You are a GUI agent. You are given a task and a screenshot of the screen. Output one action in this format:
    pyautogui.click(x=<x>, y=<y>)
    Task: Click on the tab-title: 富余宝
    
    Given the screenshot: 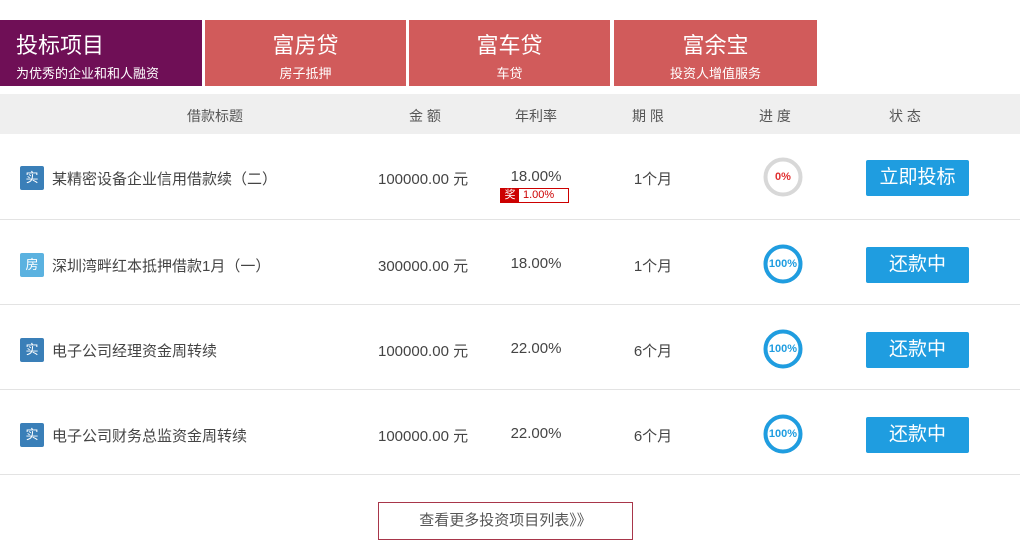 What is the action you would take?
    pyautogui.click(x=715, y=45)
    